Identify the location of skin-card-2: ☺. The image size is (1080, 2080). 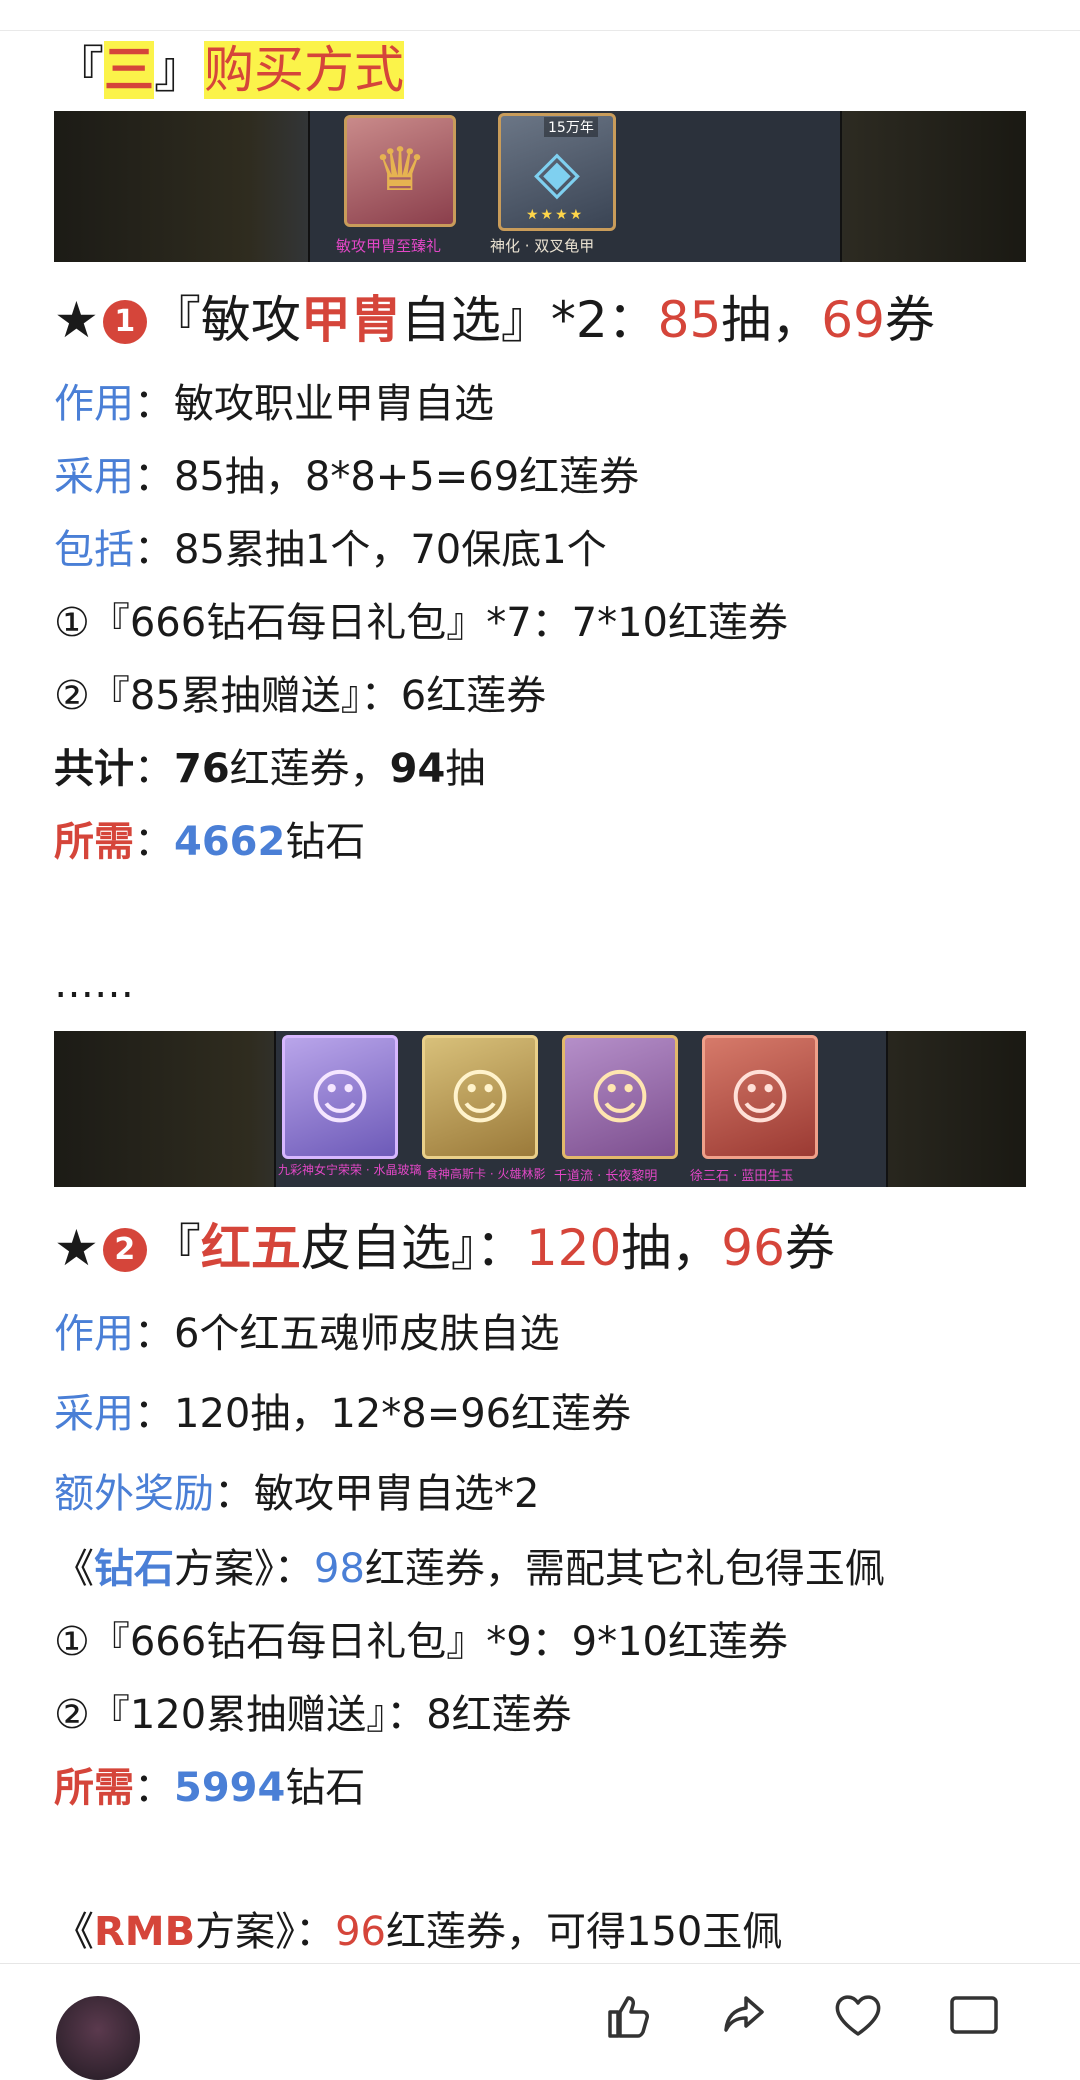
(480, 1097).